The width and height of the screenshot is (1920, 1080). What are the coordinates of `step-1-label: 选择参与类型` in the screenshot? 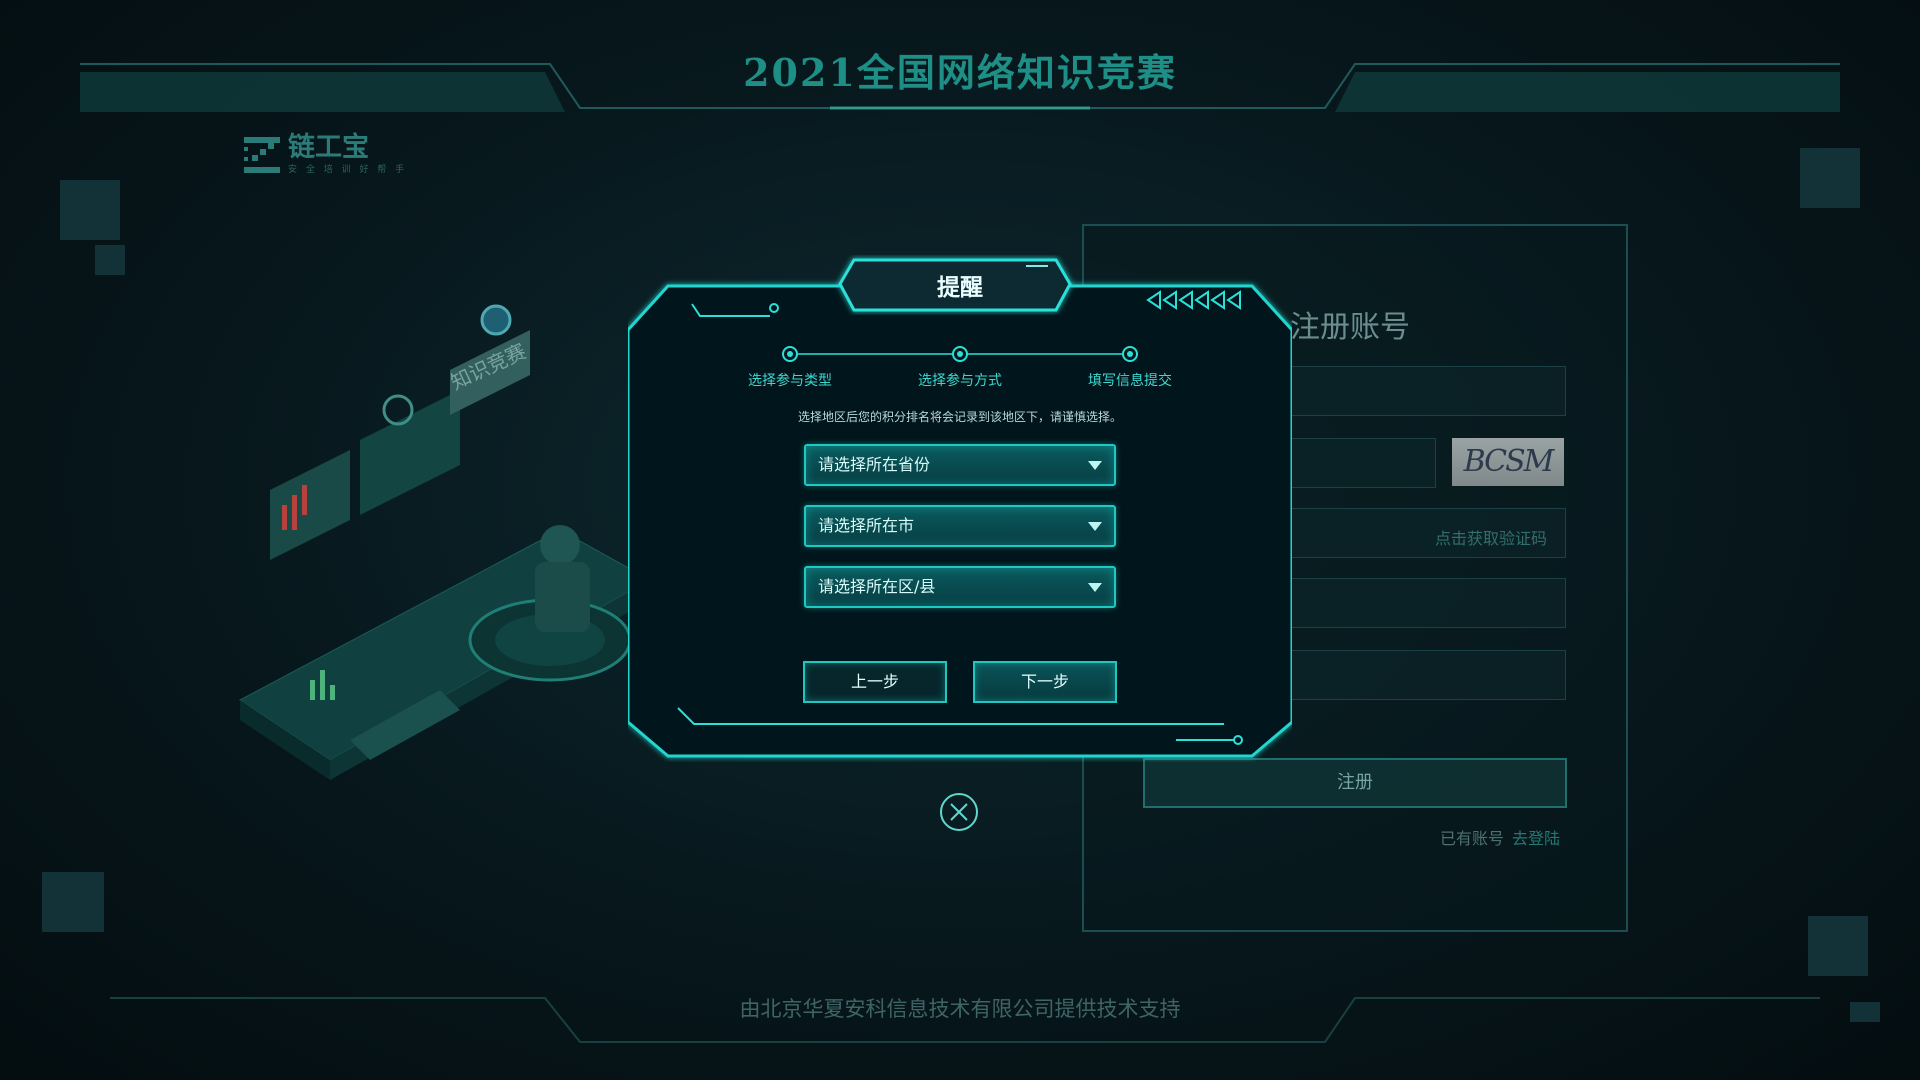 It's located at (790, 381).